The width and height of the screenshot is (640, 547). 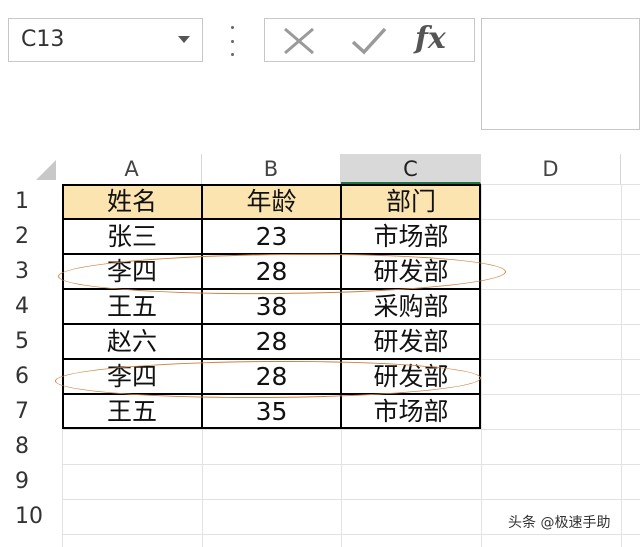 I want to click on cell-a7: 王五, so click(x=132, y=411).